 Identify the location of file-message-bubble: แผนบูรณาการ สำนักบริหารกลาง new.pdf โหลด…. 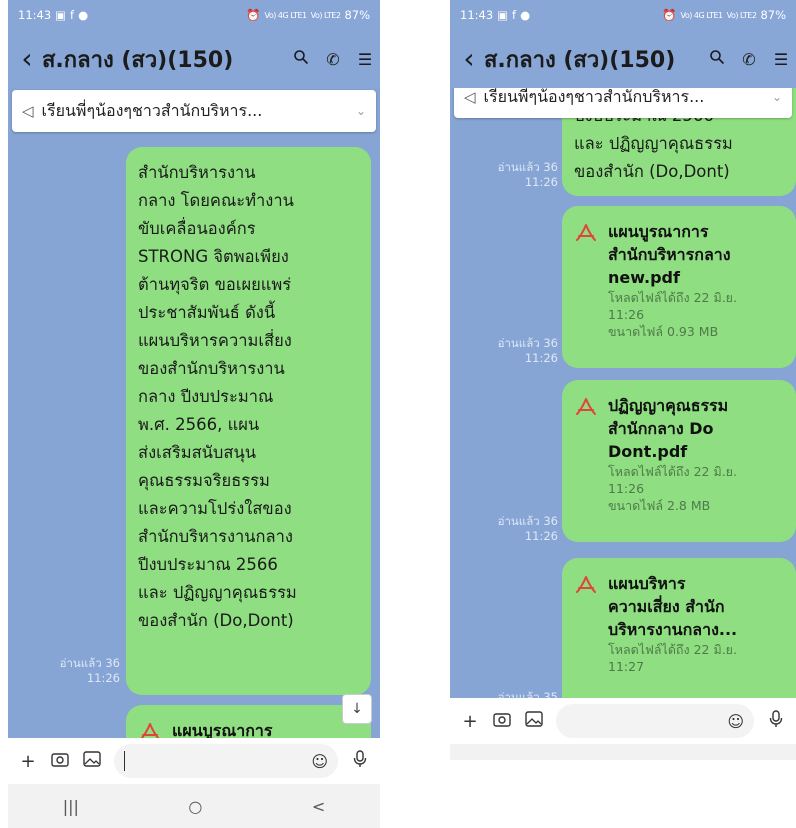
(679, 287).